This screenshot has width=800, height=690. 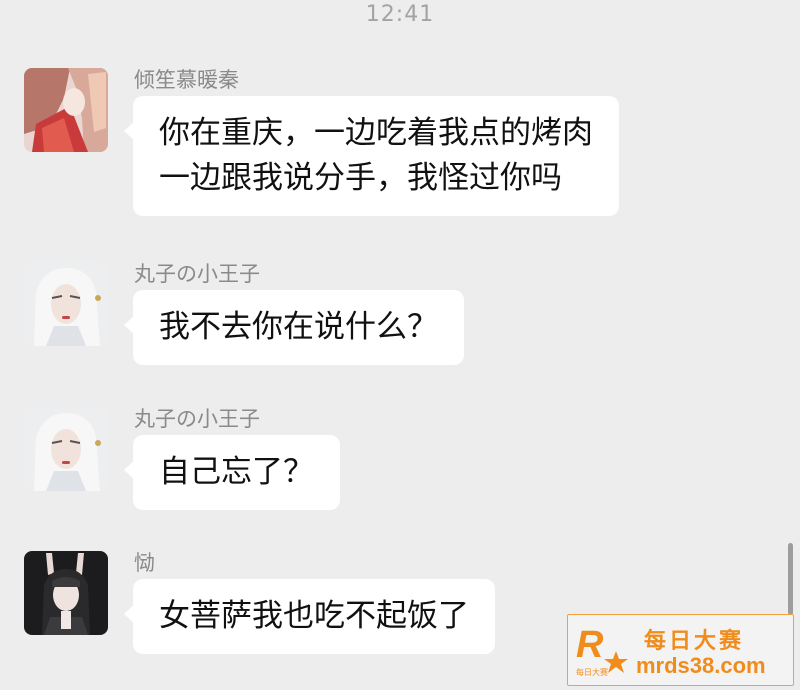 What do you see at coordinates (694, 641) in the screenshot?
I see `watermark-title: 每日大赛` at bounding box center [694, 641].